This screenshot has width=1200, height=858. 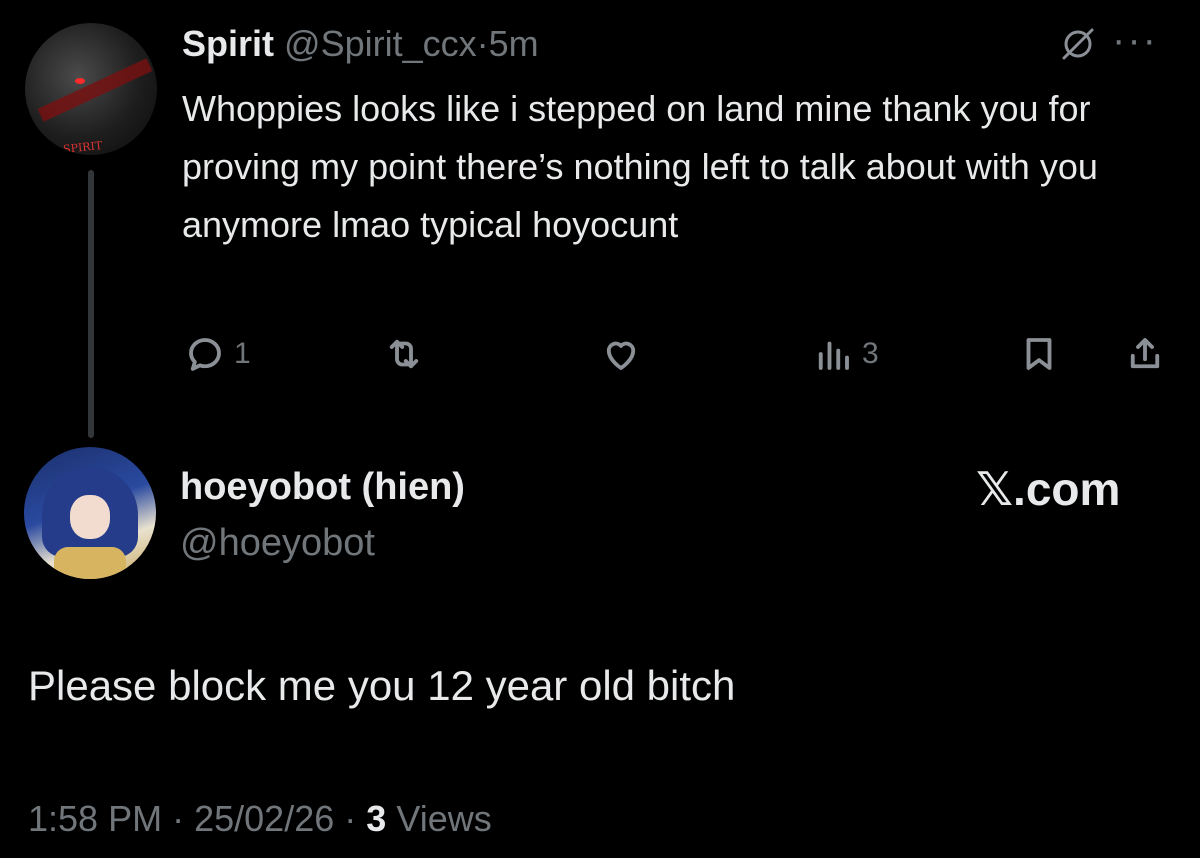 I want to click on tweet-time: 1:58 PM, so click(x=95, y=818).